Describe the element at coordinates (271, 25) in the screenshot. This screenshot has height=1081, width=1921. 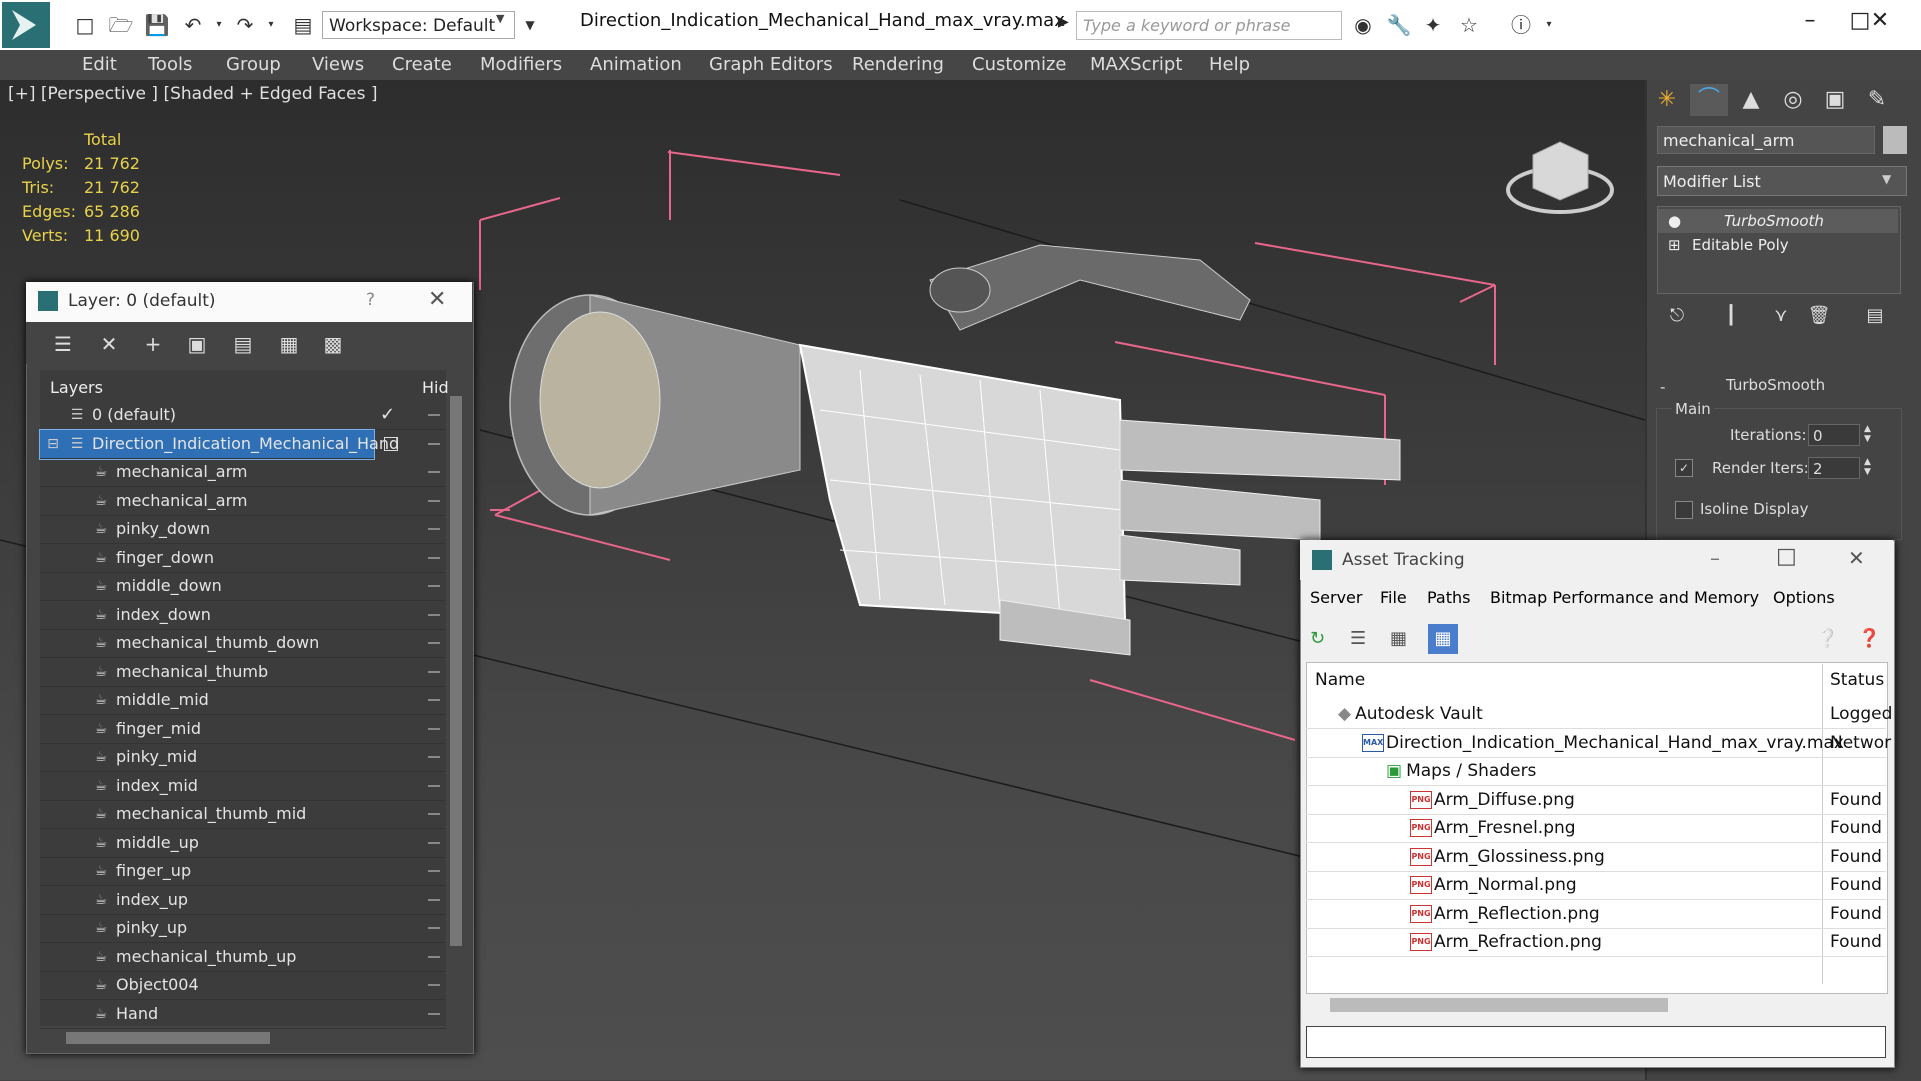
I see `redo-dropdown-icon: ▾` at that location.